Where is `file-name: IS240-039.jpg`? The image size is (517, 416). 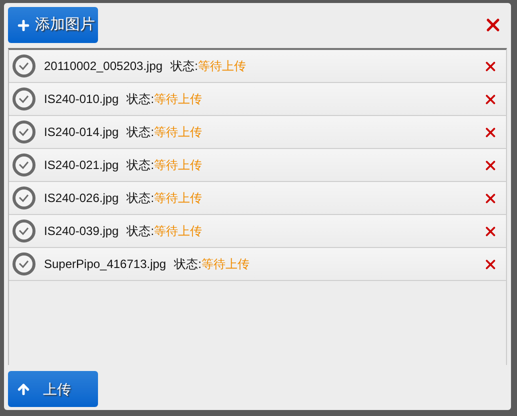 file-name: IS240-039.jpg is located at coordinates (81, 231).